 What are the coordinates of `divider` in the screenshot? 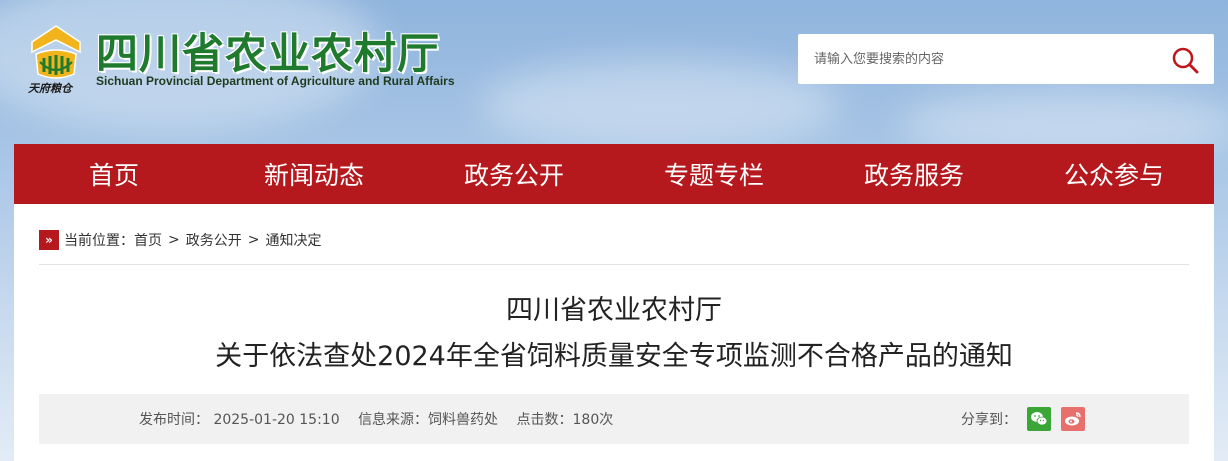 It's located at (614, 264).